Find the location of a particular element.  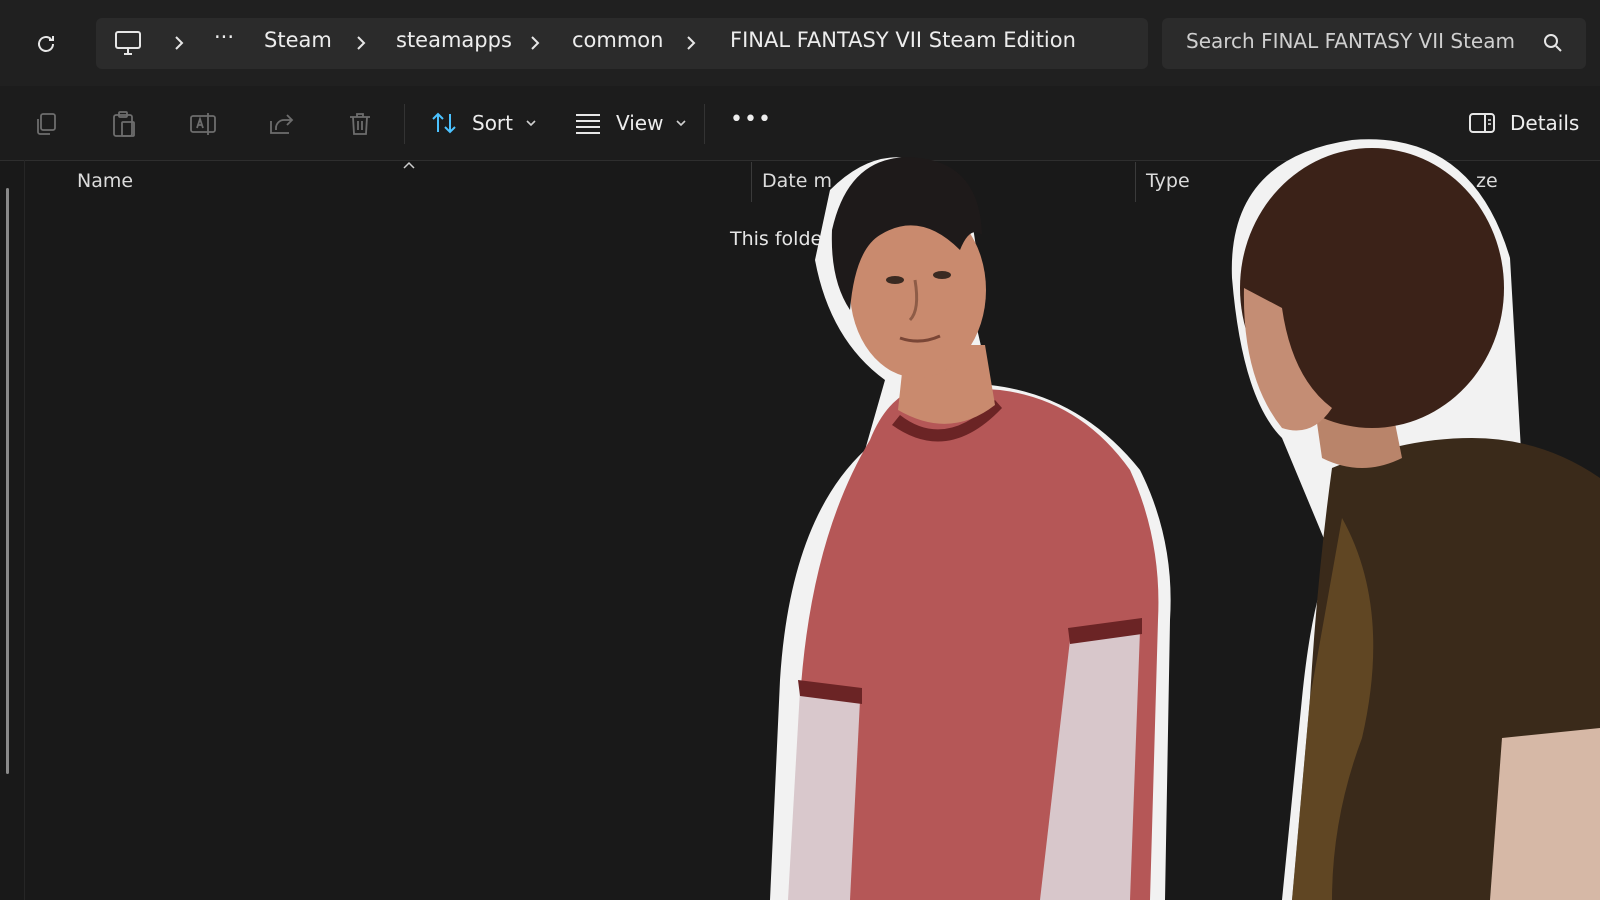

sort-label: Sort is located at coordinates (492, 123).